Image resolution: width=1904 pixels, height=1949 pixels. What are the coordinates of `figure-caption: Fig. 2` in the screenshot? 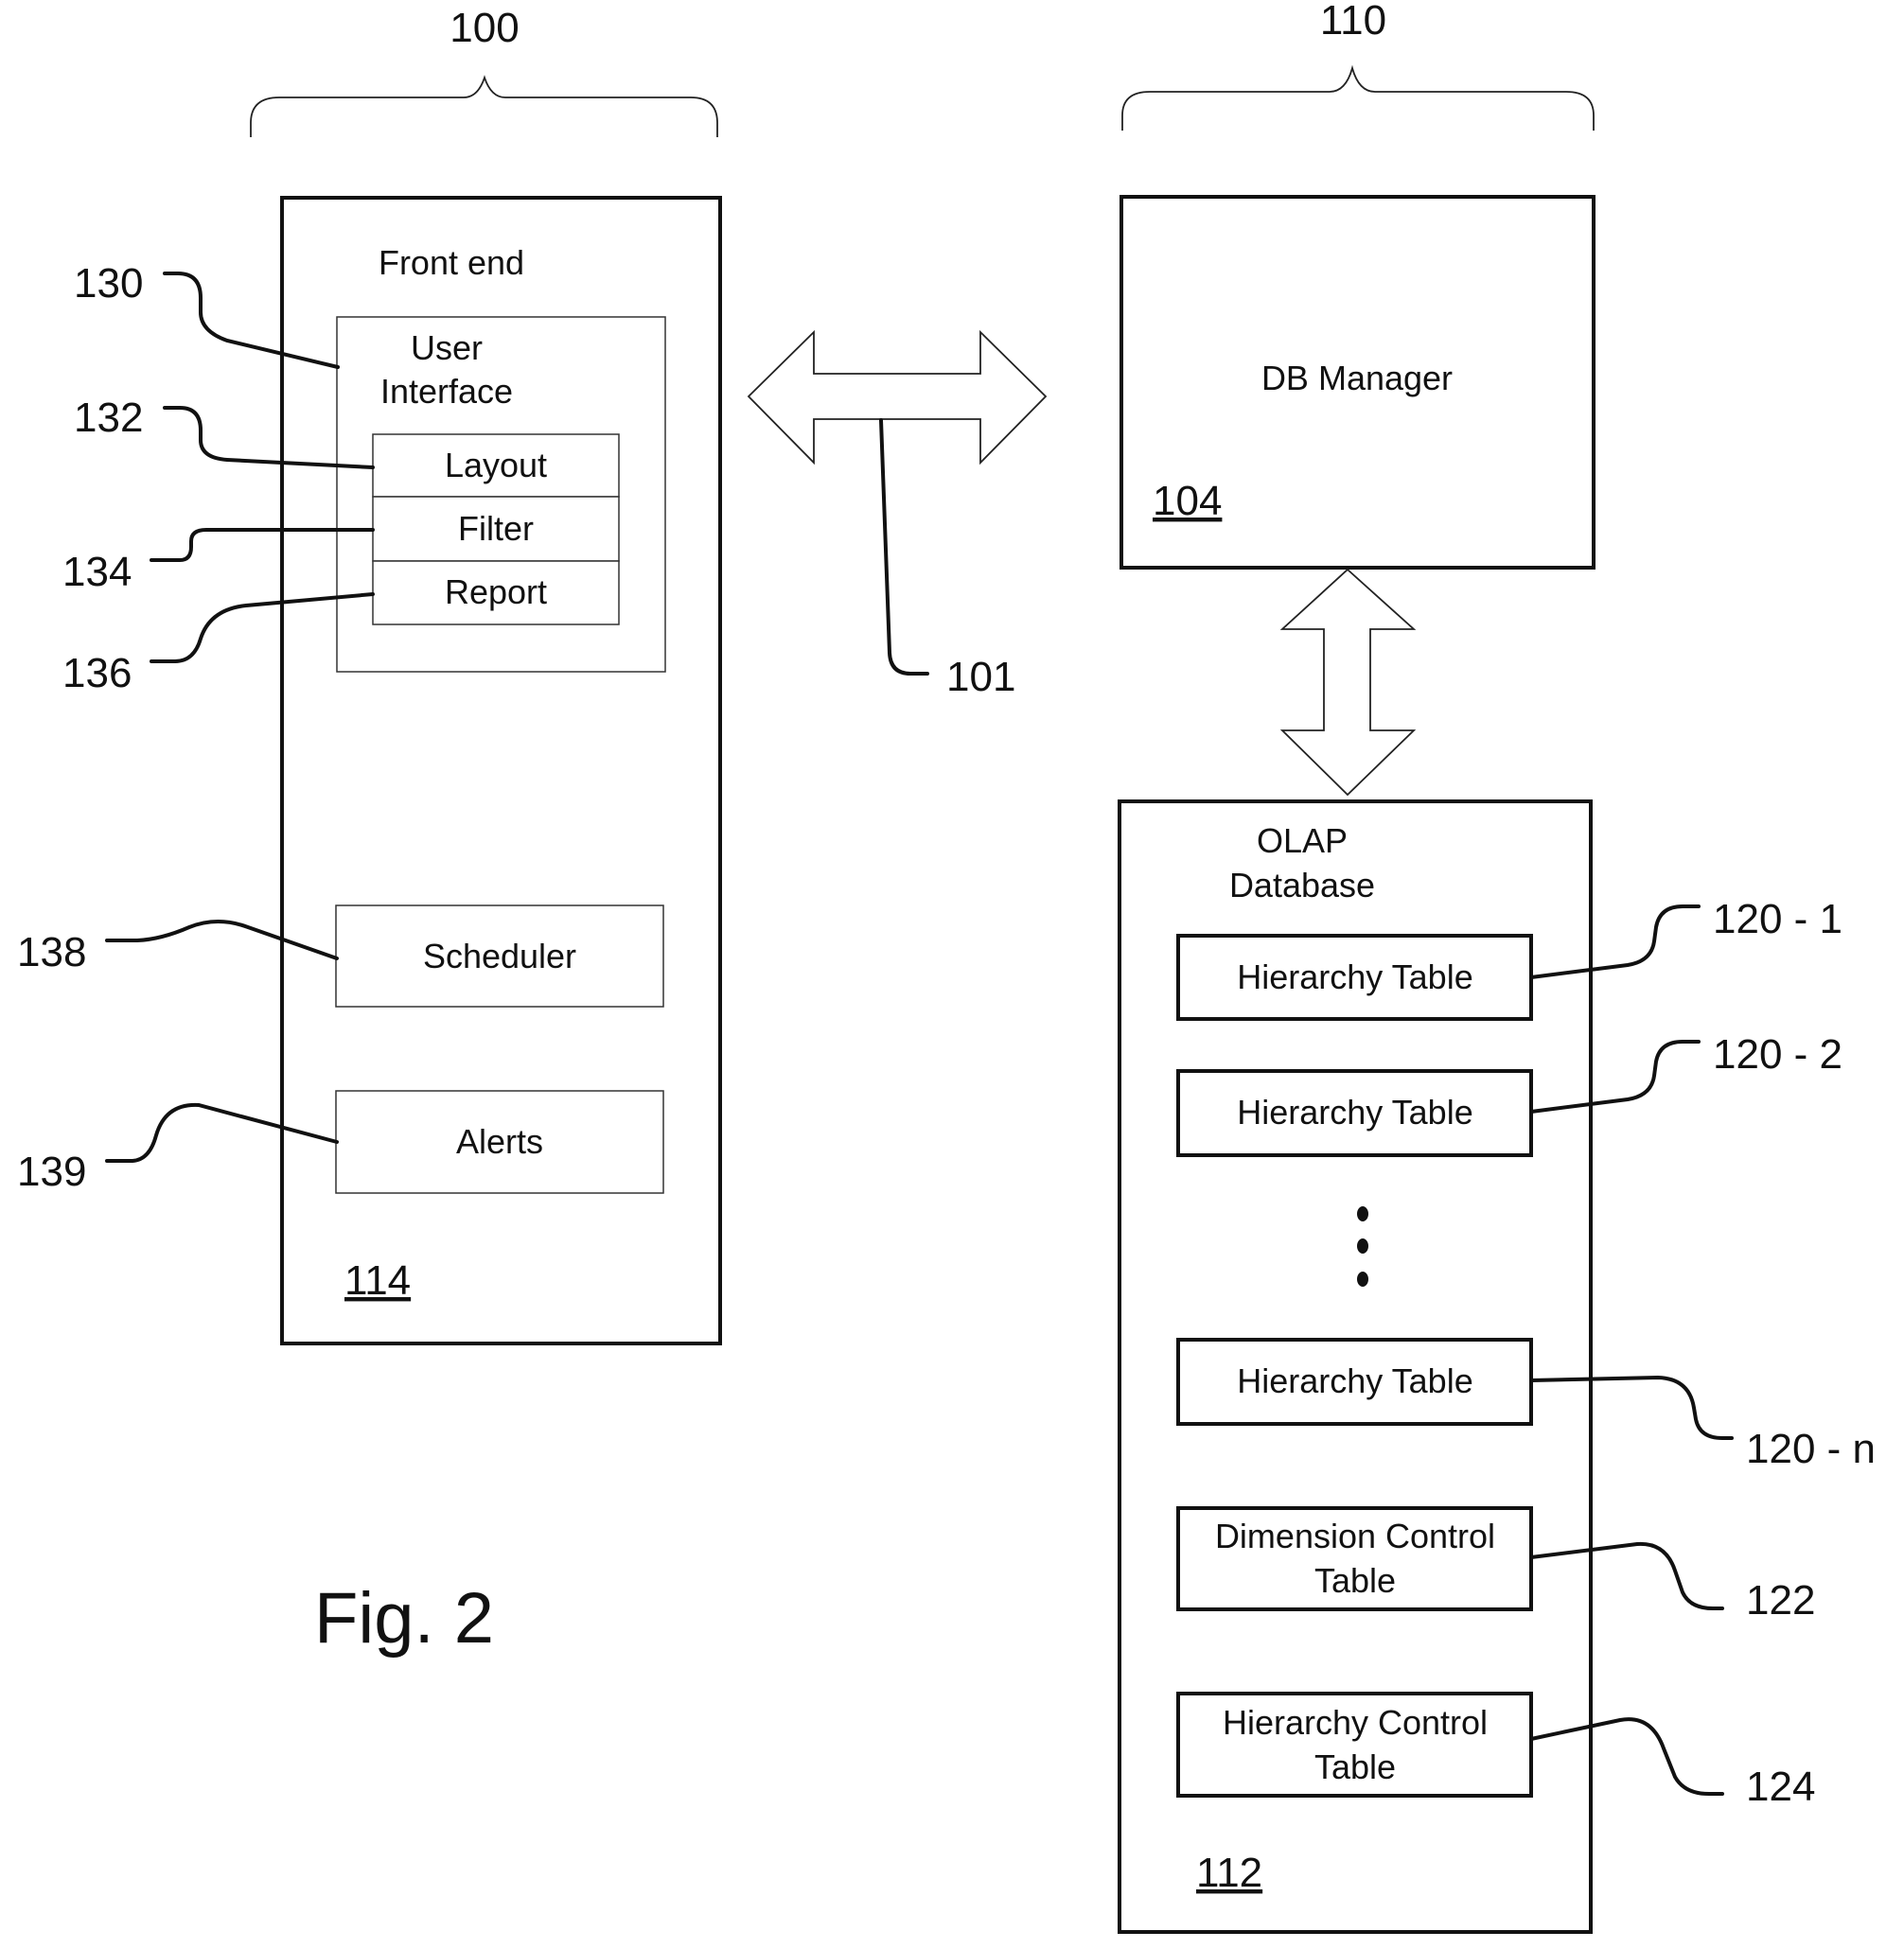 It's located at (404, 1618).